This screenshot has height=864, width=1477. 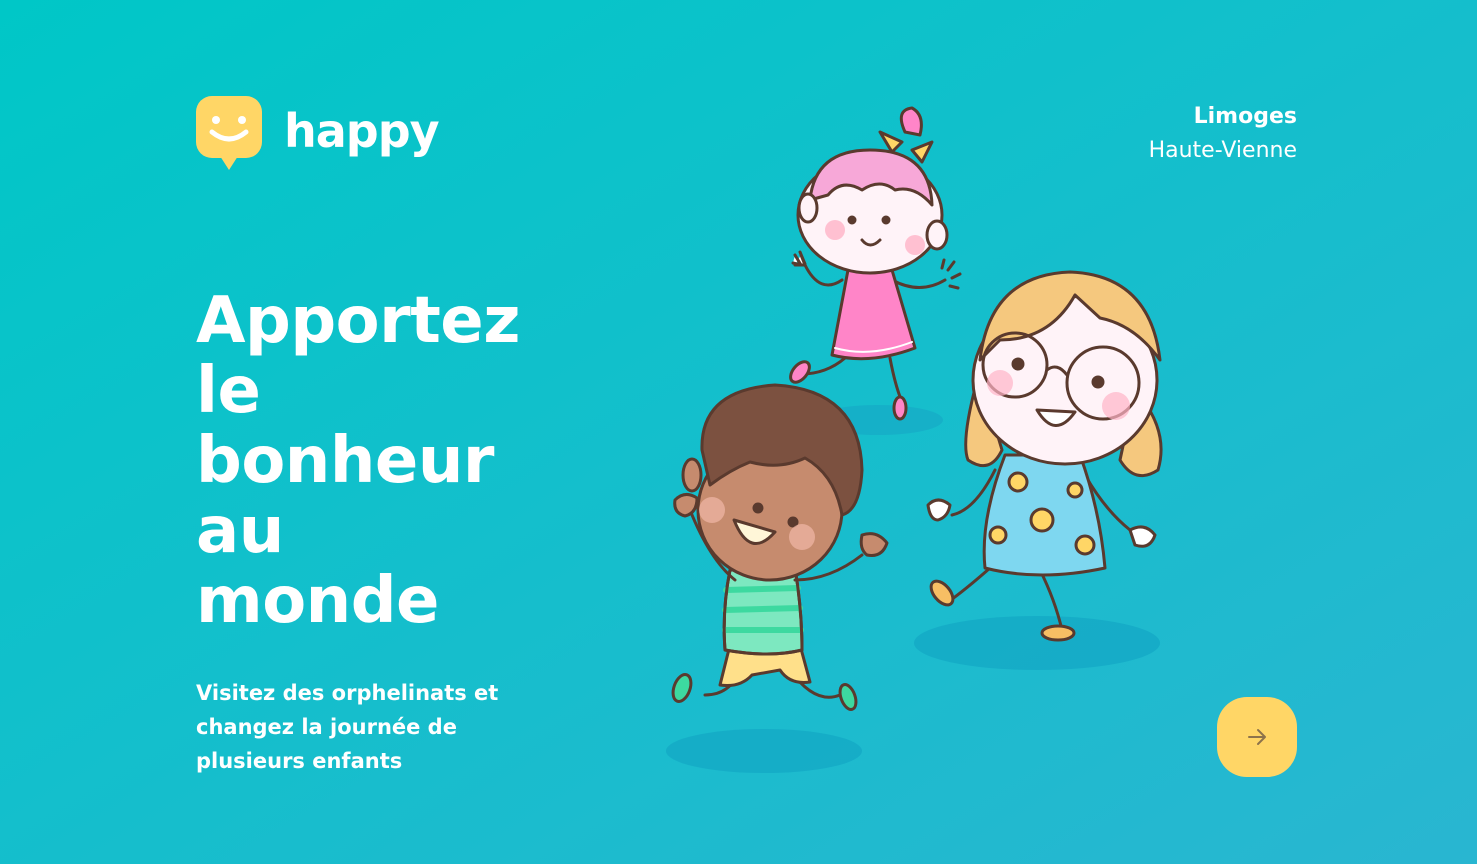 What do you see at coordinates (228, 391) in the screenshot?
I see `hero-title-line: le` at bounding box center [228, 391].